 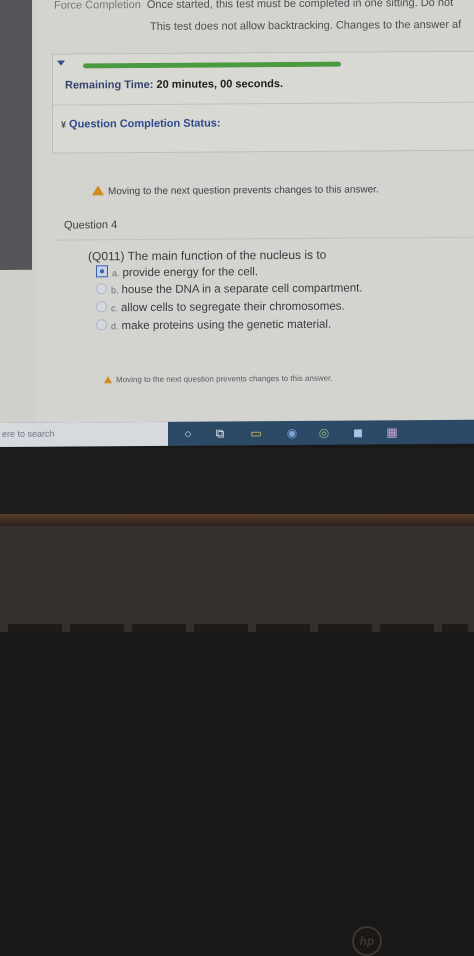 I want to click on laptop-hinge, so click(x=237, y=520).